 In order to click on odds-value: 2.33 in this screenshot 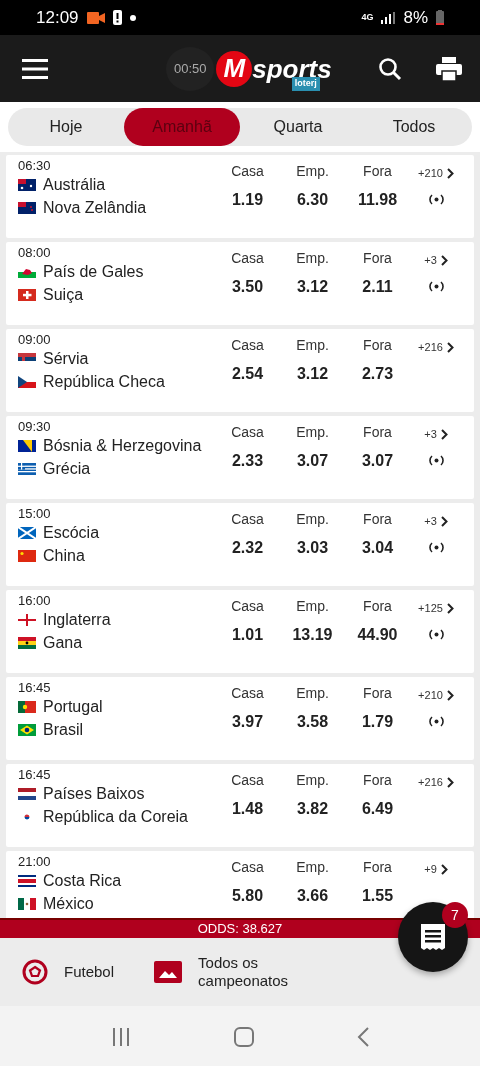, I will do `click(247, 461)`.